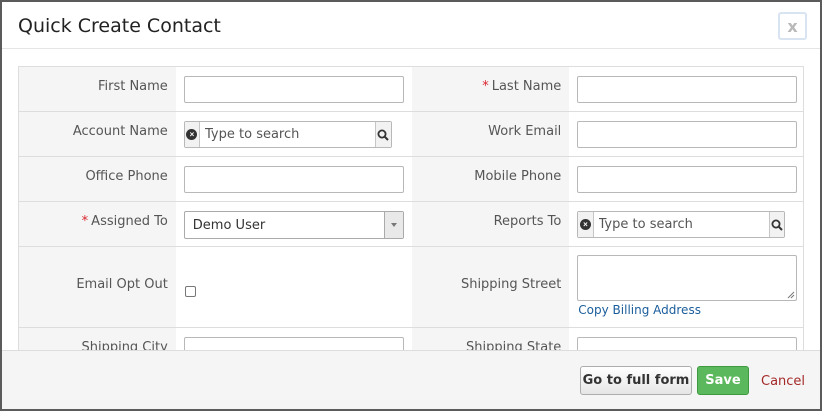  Describe the element at coordinates (129, 221) in the screenshot. I see `assigned-to-label-text: Assigned To` at that location.